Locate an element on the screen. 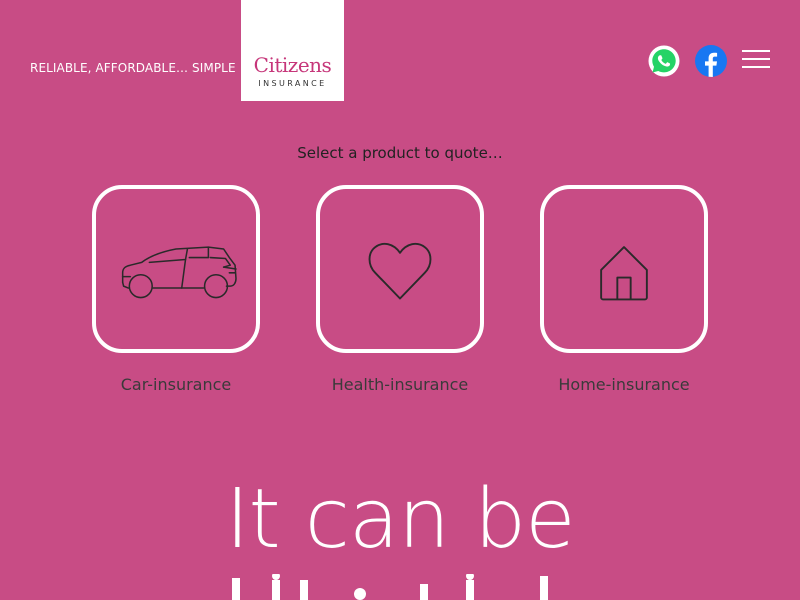 This screenshot has width=800, height=600. product-car-insurance: Car-insurance is located at coordinates (176, 289).